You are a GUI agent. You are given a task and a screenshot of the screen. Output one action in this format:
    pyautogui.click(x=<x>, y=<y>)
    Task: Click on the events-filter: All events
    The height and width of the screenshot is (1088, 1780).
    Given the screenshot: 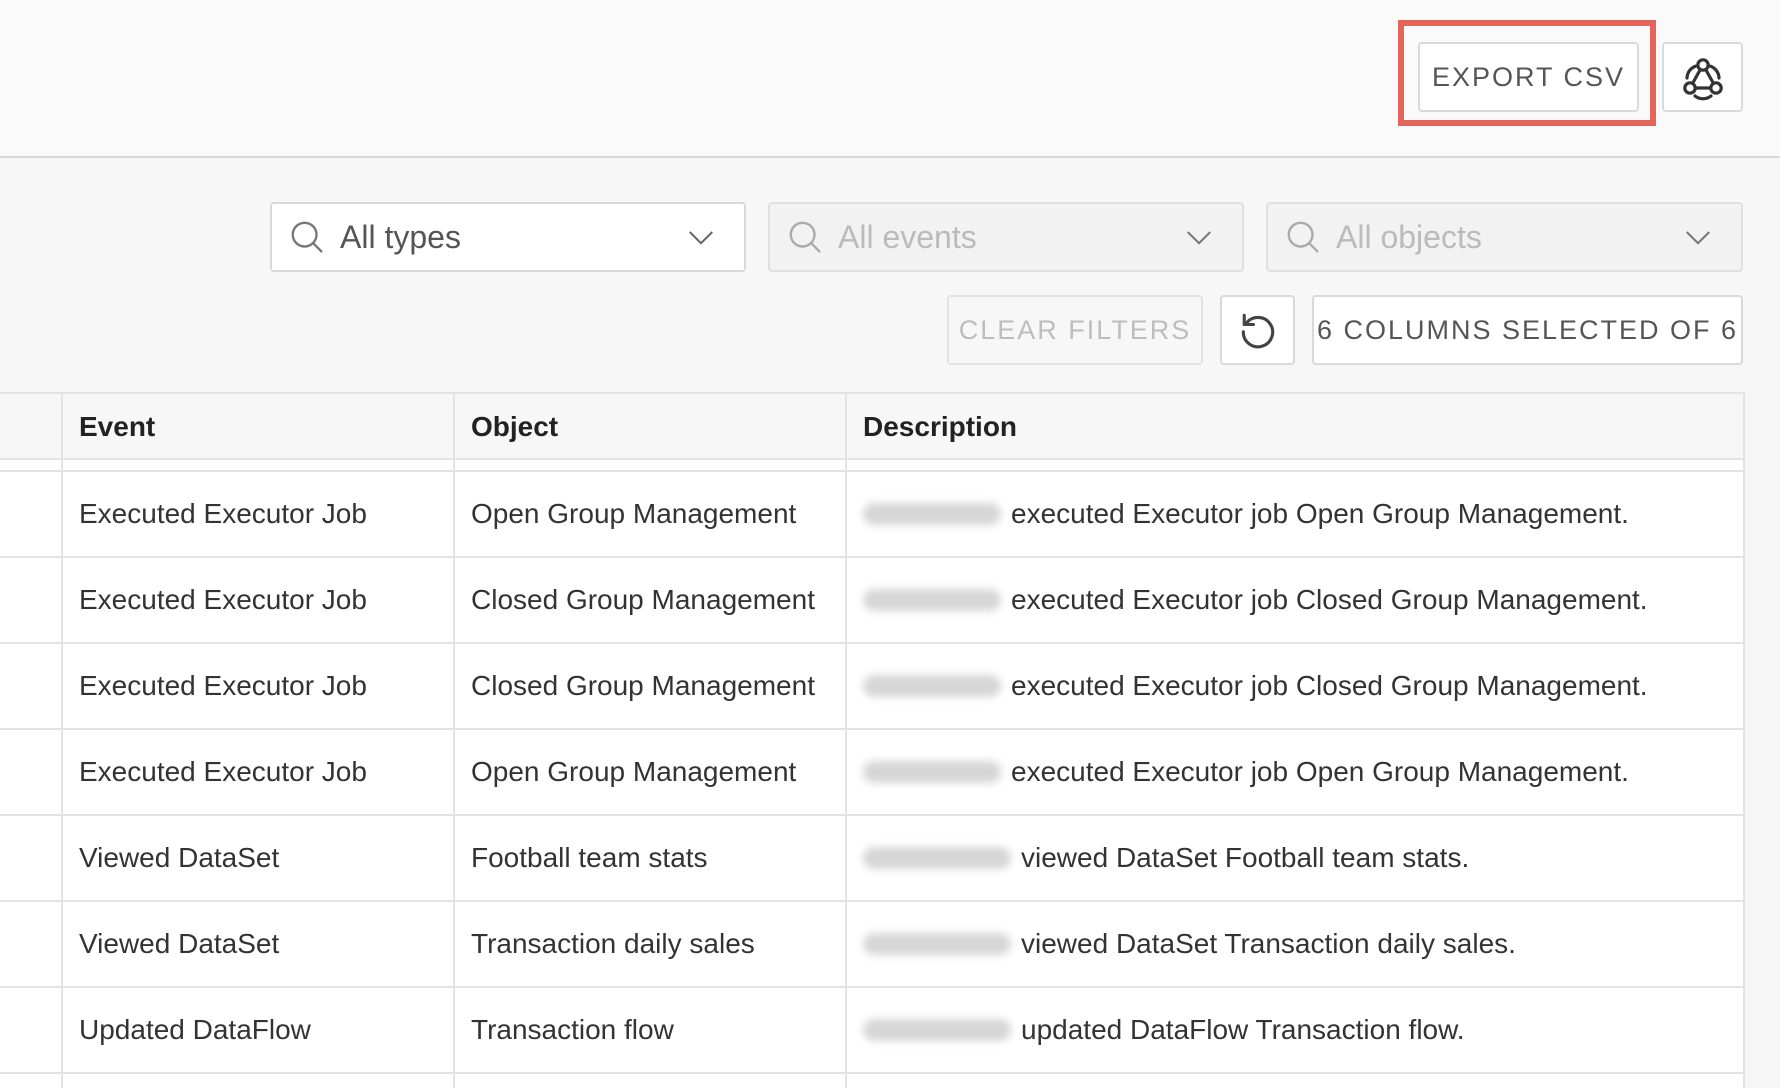 What is the action you would take?
    pyautogui.click(x=1006, y=237)
    